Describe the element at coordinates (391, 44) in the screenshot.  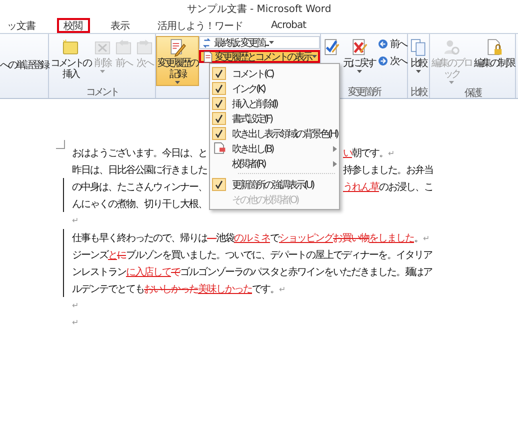
I see `small-button: 前へ` at that location.